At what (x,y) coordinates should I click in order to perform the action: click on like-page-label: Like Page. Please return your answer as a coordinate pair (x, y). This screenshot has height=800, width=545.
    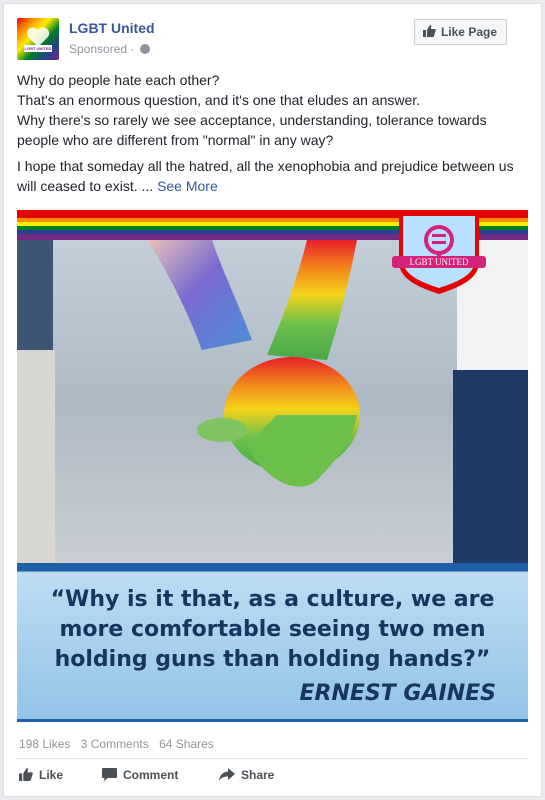
    Looking at the image, I should click on (468, 32).